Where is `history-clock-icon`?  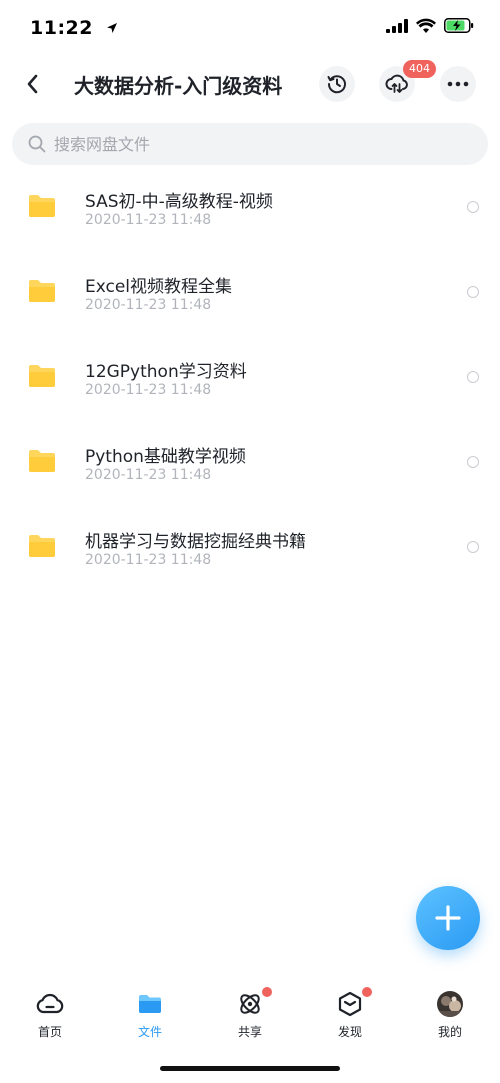 history-clock-icon is located at coordinates (336, 84).